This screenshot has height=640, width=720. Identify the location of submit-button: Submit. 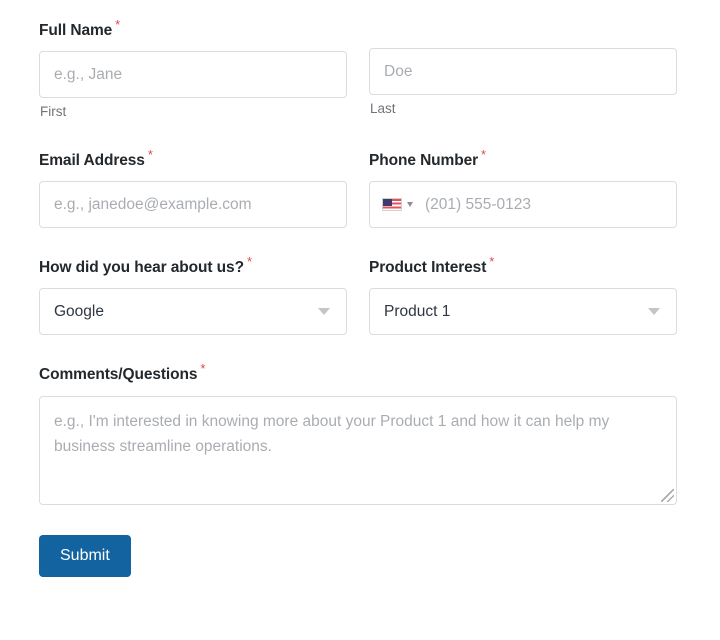
(85, 555).